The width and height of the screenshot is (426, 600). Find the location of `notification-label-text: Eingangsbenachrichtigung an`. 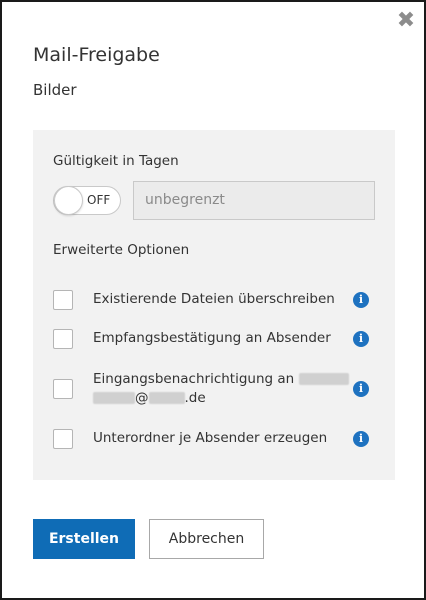

notification-label-text: Eingangsbenachrichtigung an is located at coordinates (194, 379).